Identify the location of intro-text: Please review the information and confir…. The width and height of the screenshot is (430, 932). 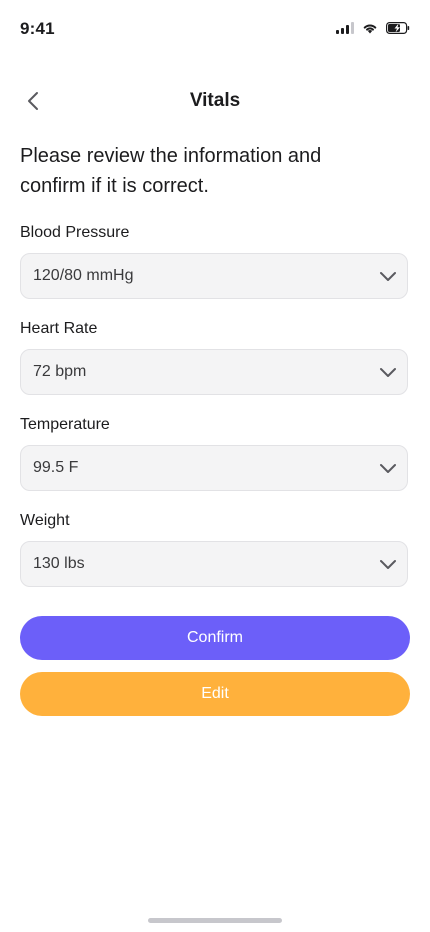
(171, 171).